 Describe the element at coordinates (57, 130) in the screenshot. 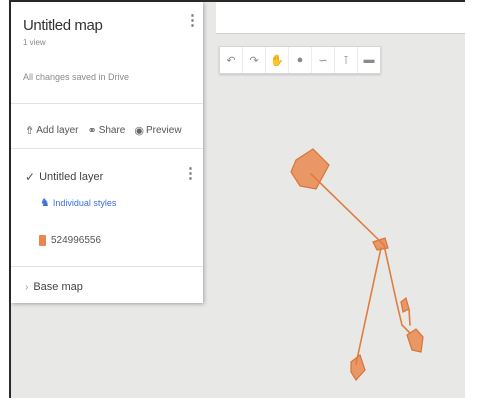

I see `add-layer-label: Add layer` at that location.